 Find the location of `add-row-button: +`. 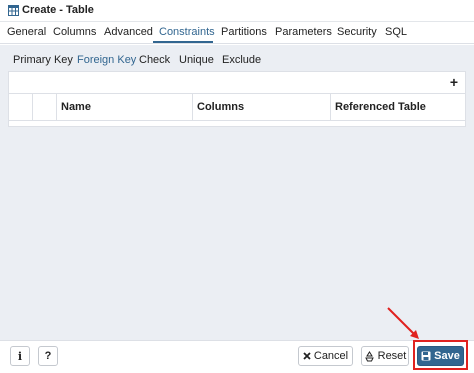

add-row-button: + is located at coordinates (454, 82).